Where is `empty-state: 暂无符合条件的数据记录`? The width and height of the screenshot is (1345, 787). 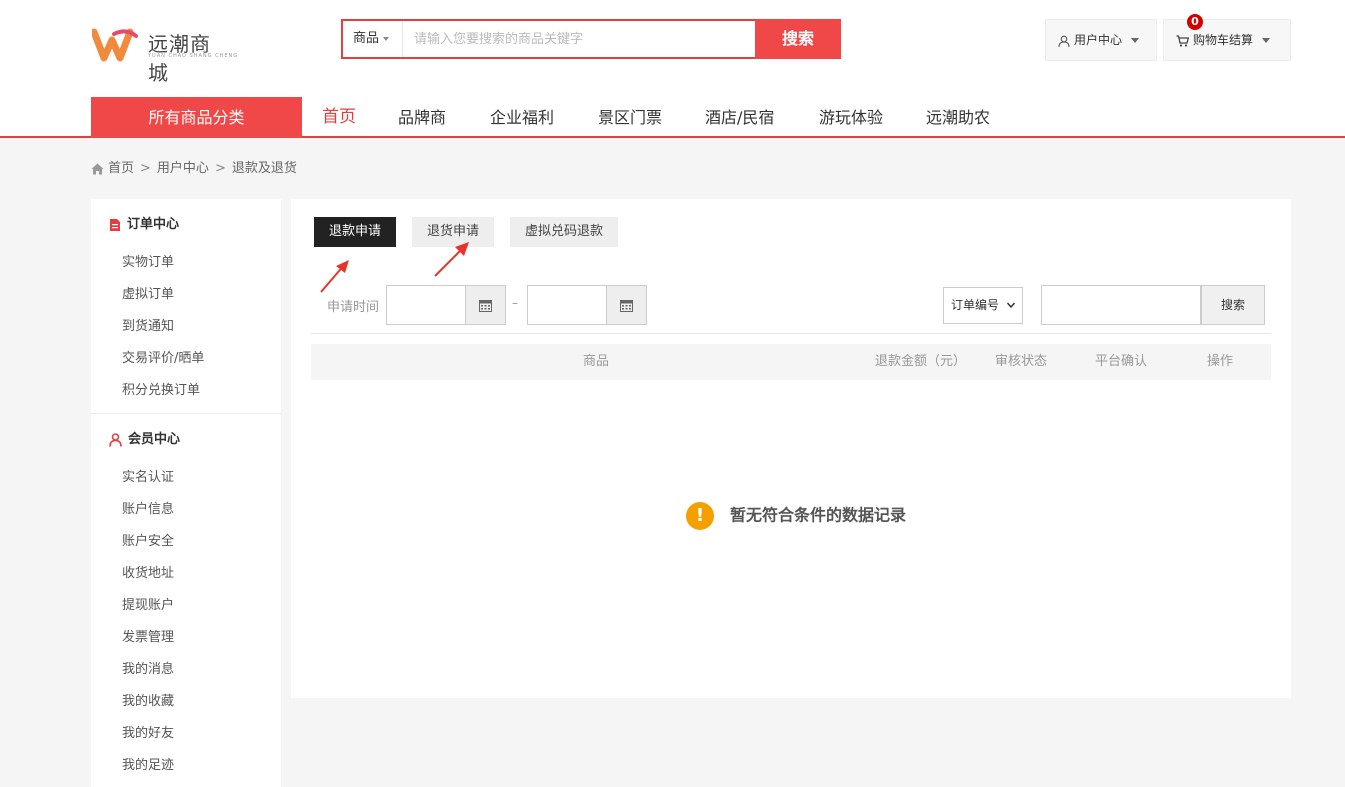
empty-state: 暂无符合条件的数据记录 is located at coordinates (796, 515).